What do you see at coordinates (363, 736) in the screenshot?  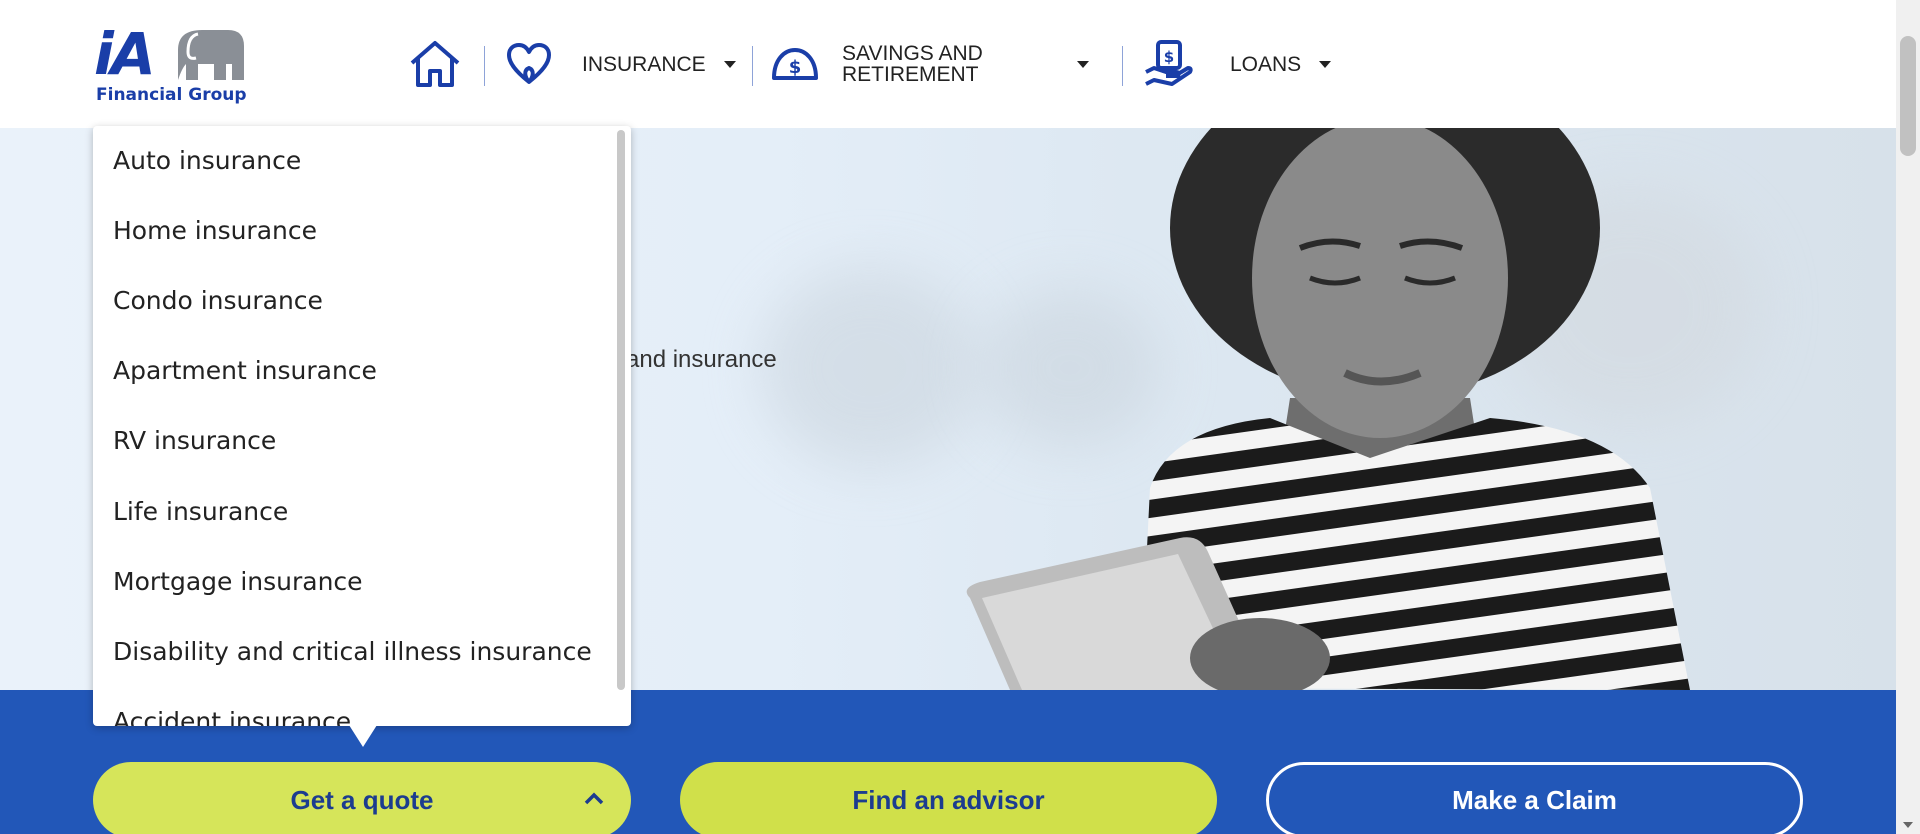 I see `dropdown-pointer` at bounding box center [363, 736].